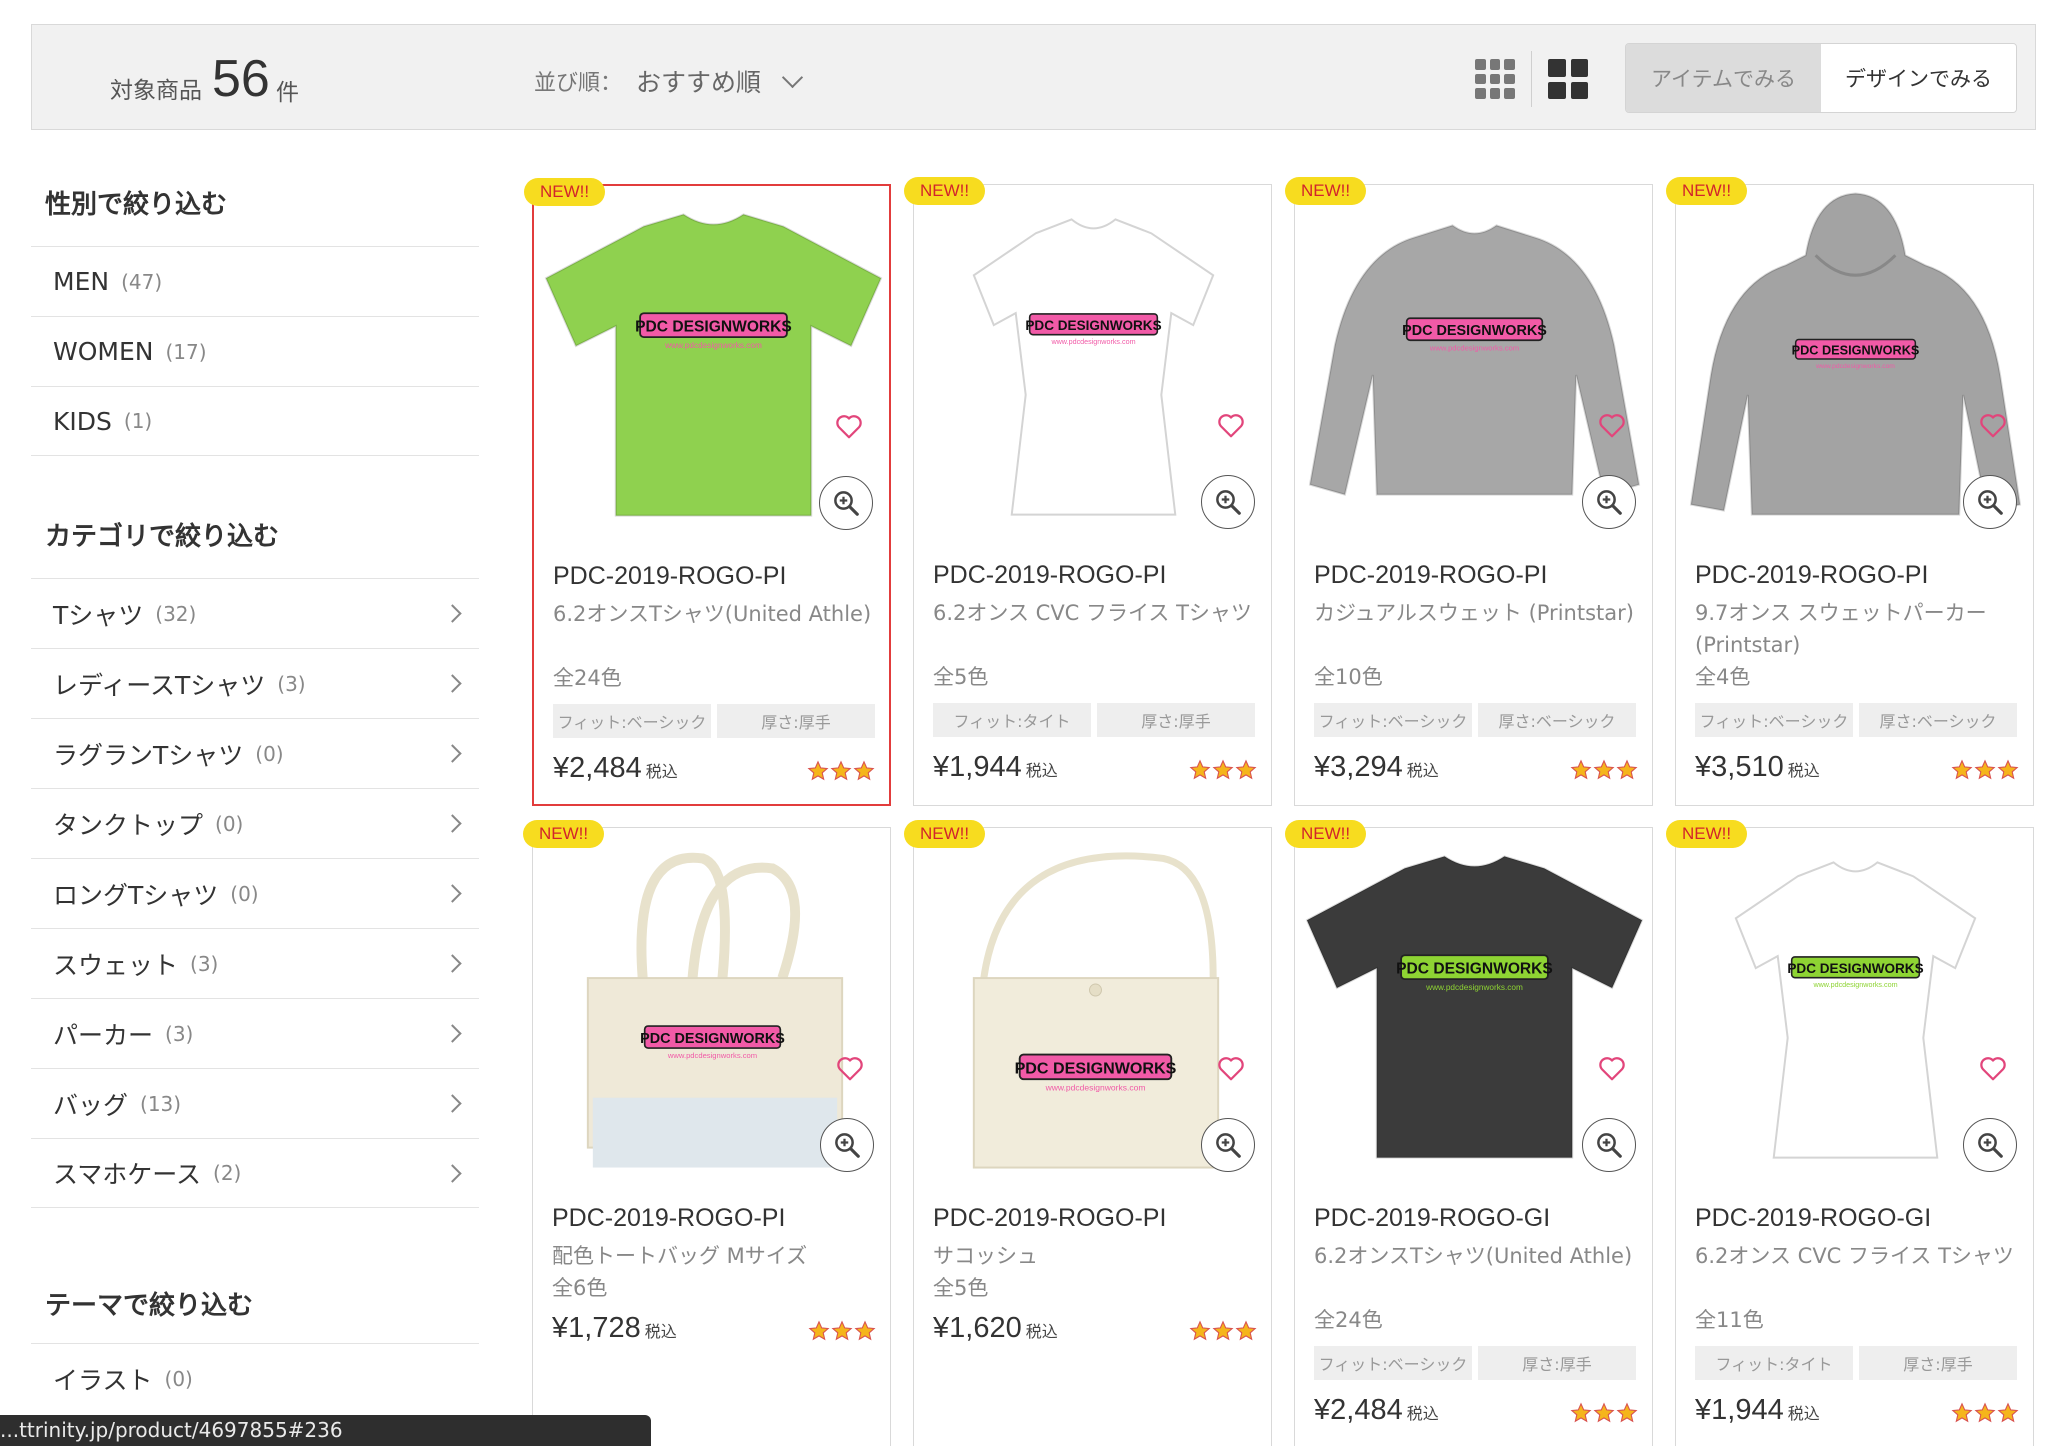  Describe the element at coordinates (1918, 78) in the screenshot. I see `view-by-design-button: デザインでみる` at that location.